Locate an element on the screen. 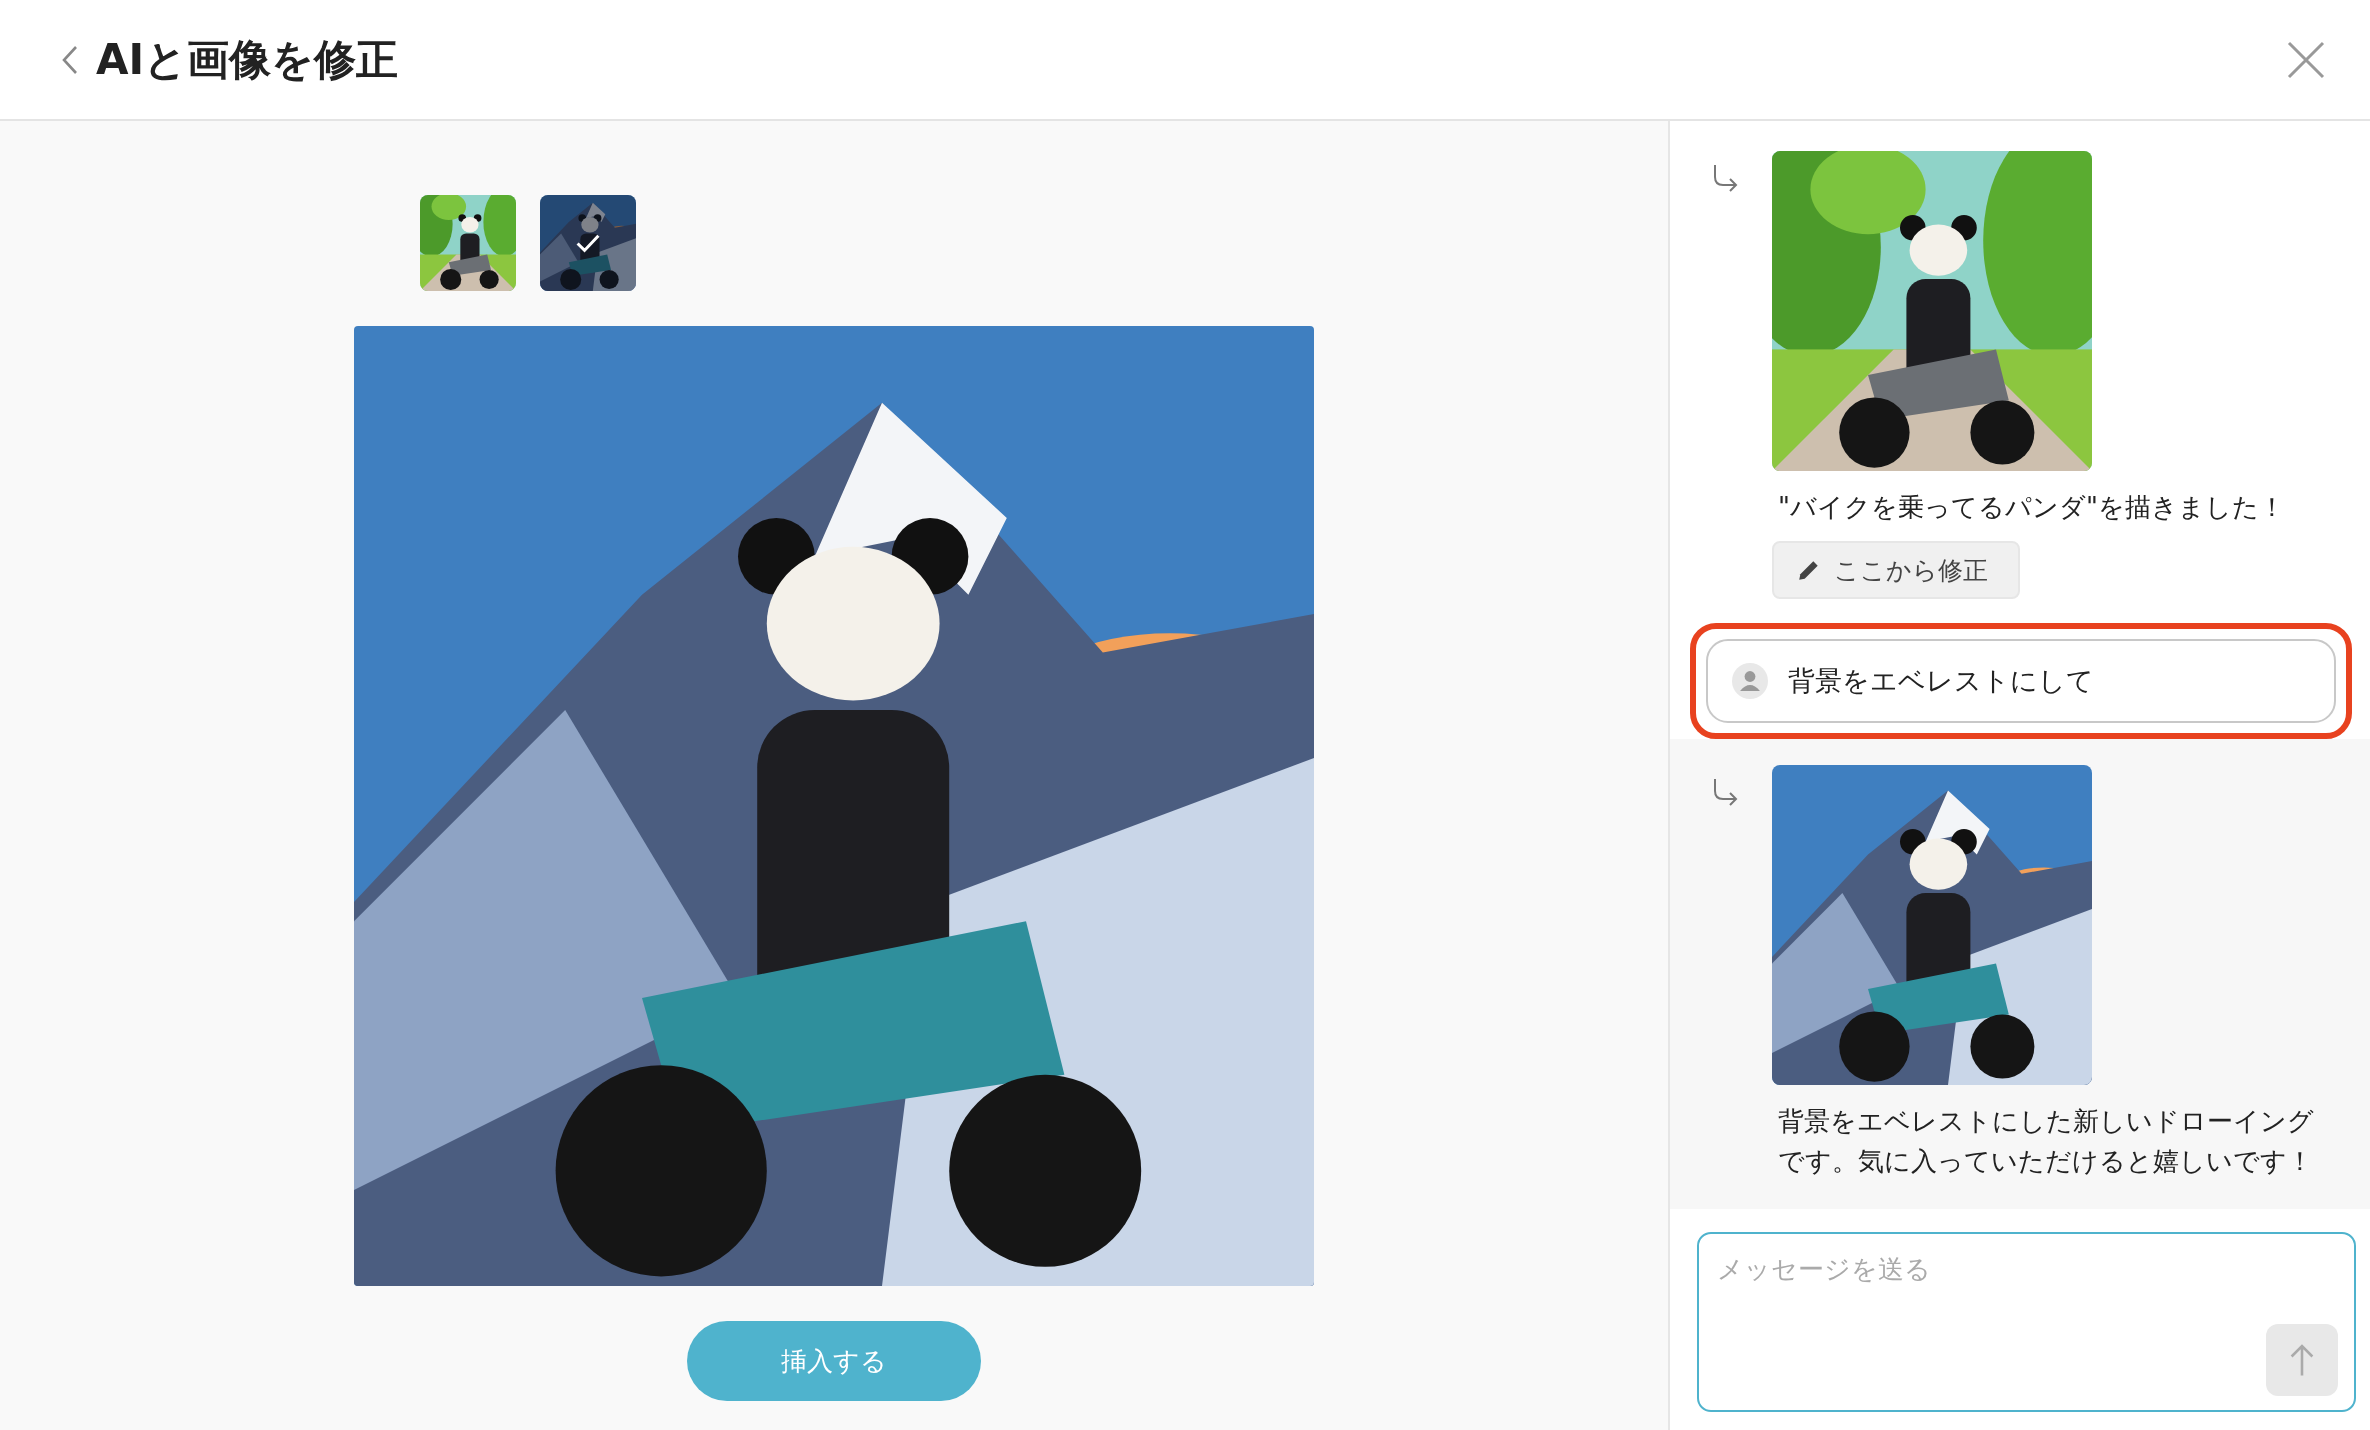 This screenshot has width=2370, height=1430. avatar-icon is located at coordinates (1750, 681).